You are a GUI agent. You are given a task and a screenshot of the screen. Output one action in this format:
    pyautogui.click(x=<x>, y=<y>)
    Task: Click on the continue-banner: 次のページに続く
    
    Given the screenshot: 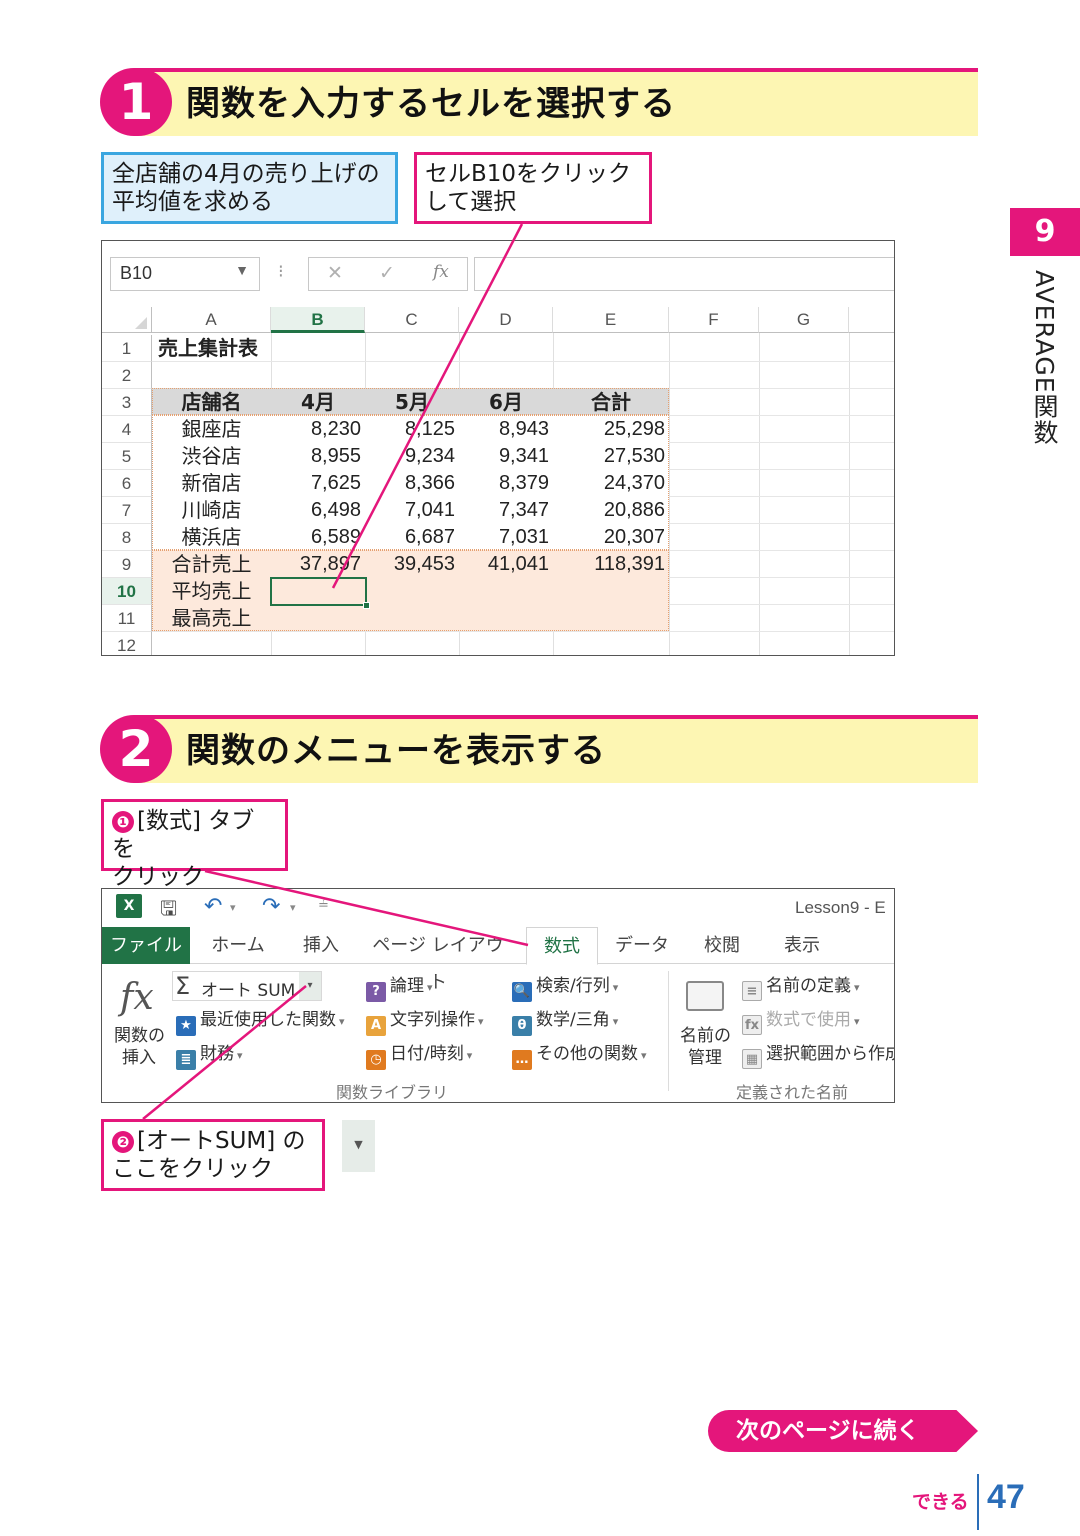 What is the action you would take?
    pyautogui.click(x=843, y=1431)
    